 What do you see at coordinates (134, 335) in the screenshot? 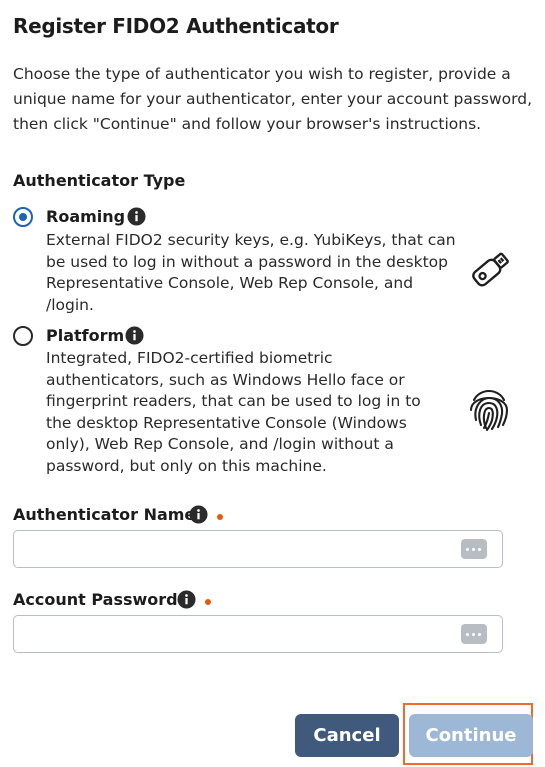
I see `platform-info-icon` at bounding box center [134, 335].